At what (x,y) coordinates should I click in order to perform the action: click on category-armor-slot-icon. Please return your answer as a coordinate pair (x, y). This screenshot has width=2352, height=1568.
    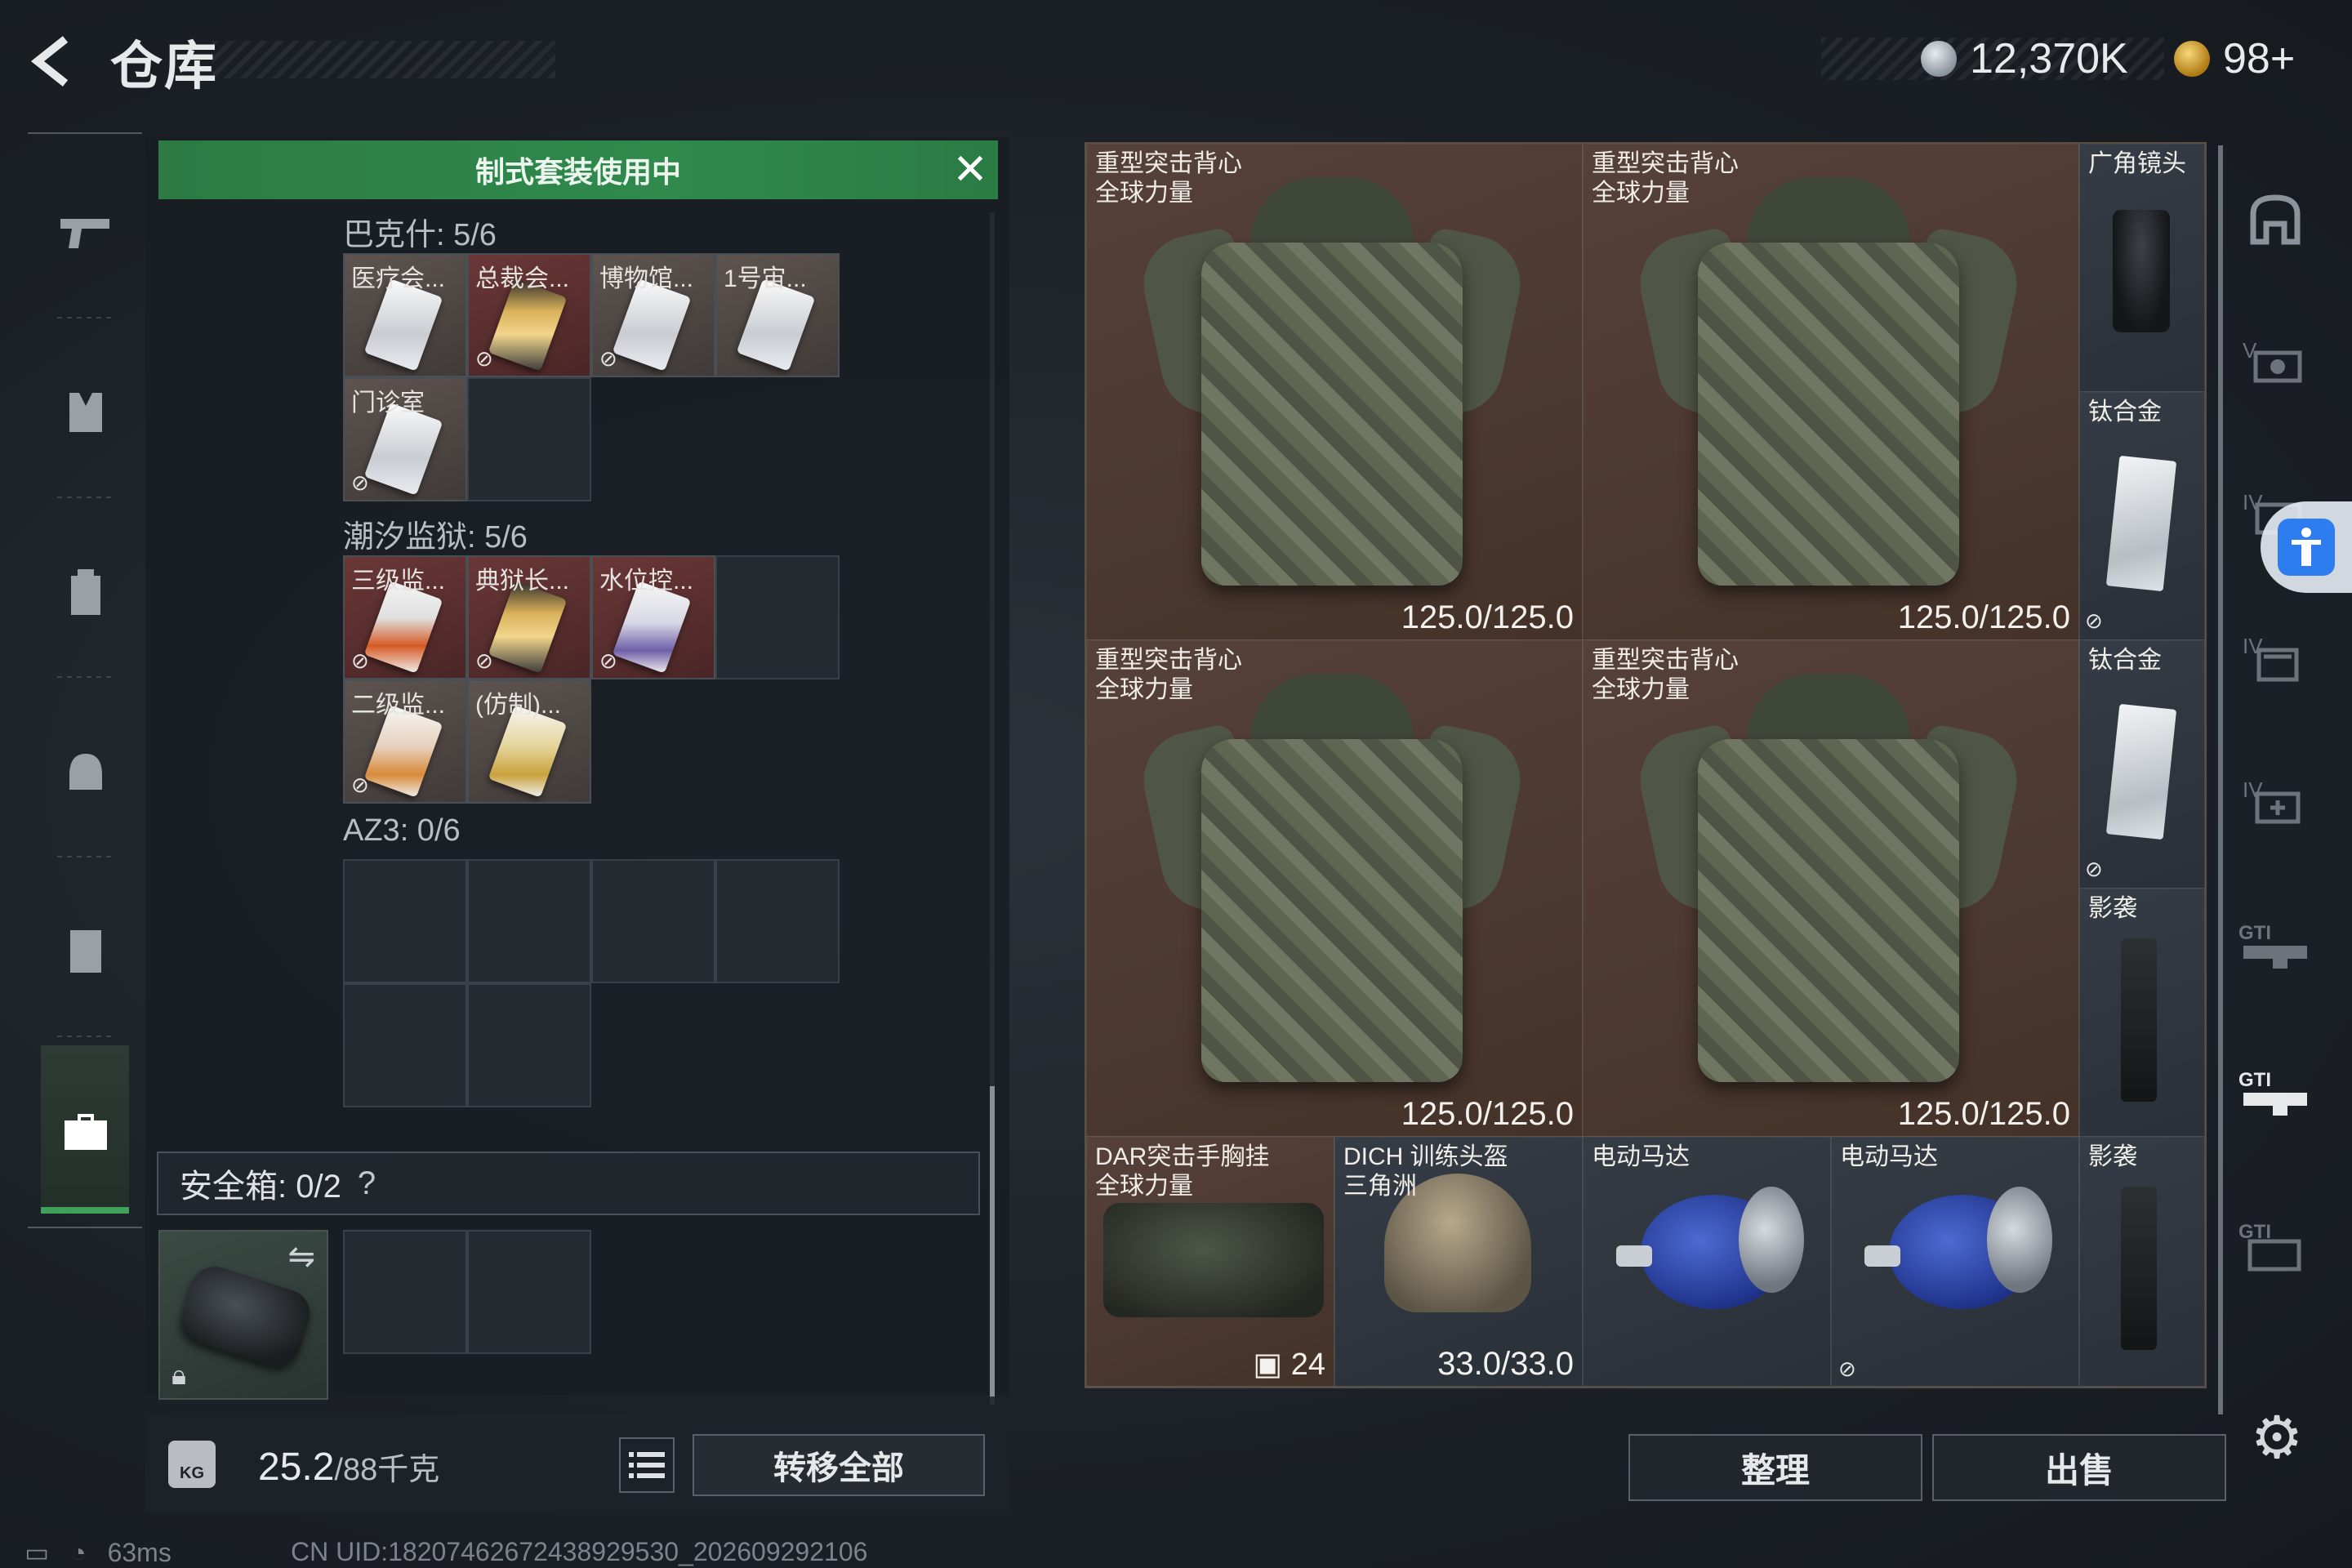
    Looking at the image, I should click on (2275, 220).